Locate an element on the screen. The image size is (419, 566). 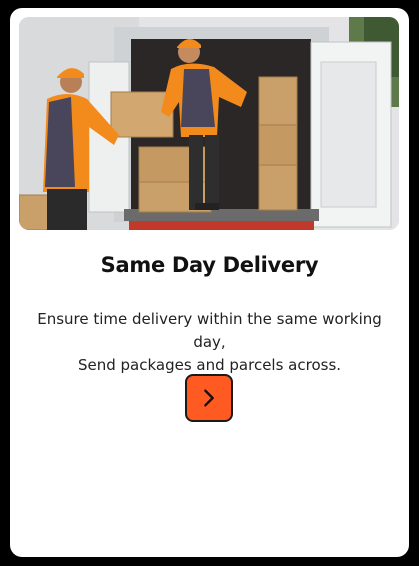
chevron-right-icon is located at coordinates (209, 398).